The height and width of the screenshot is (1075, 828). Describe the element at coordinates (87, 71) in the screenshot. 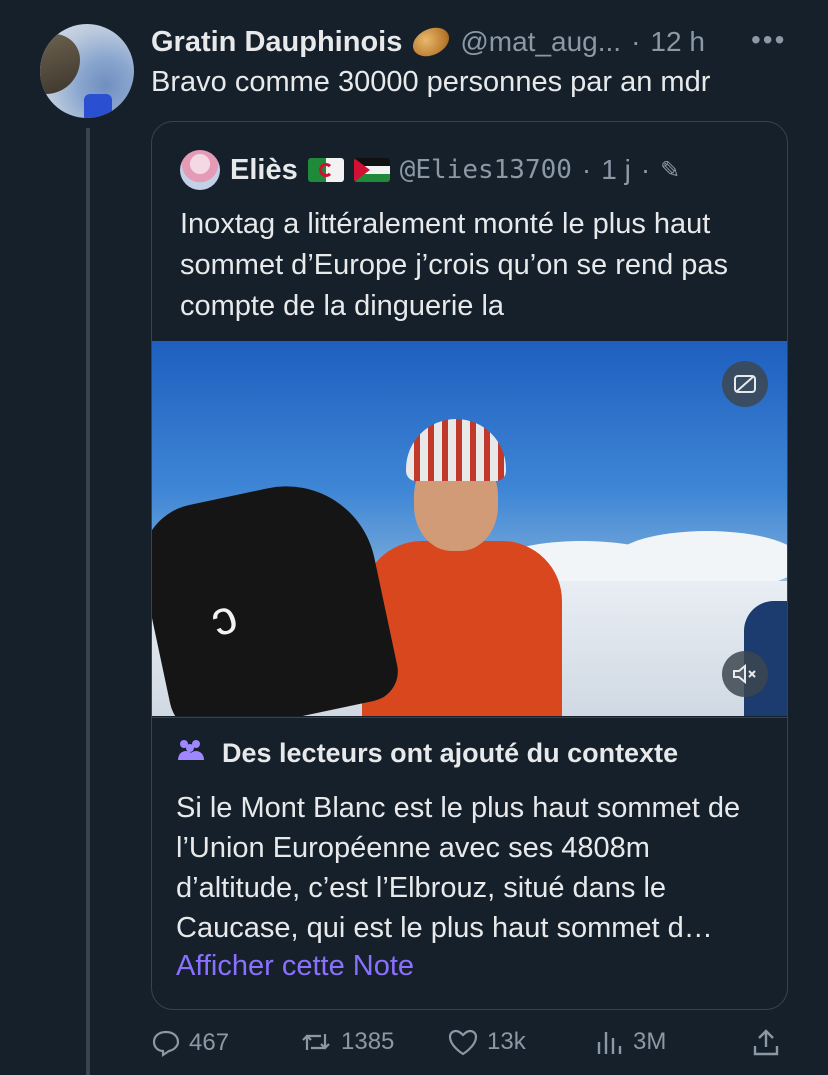

I see `author-avatar` at that location.